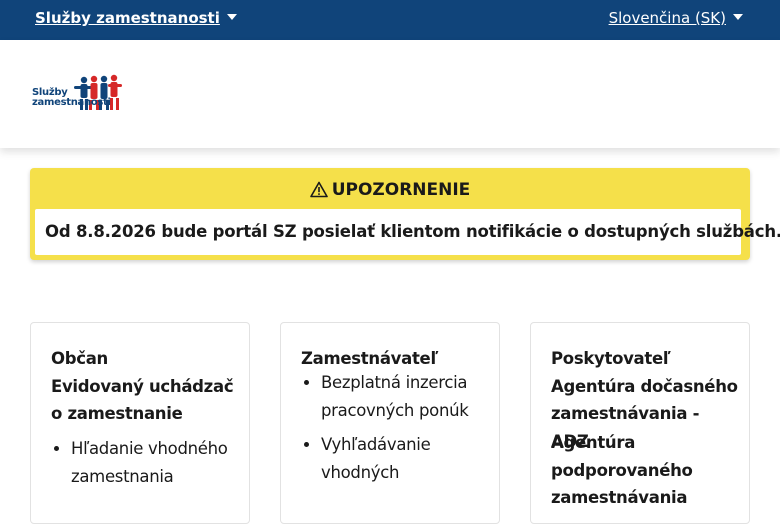 The height and width of the screenshot is (524, 780). What do you see at coordinates (611, 358) in the screenshot?
I see `card-title-line: Poskytovateľ` at bounding box center [611, 358].